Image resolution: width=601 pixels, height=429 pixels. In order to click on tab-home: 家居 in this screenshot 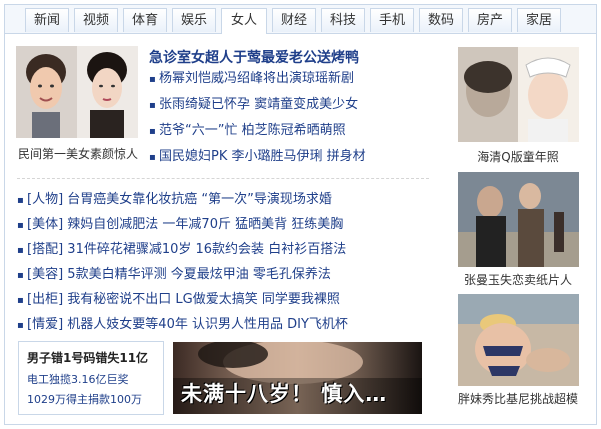, I will do `click(539, 20)`.